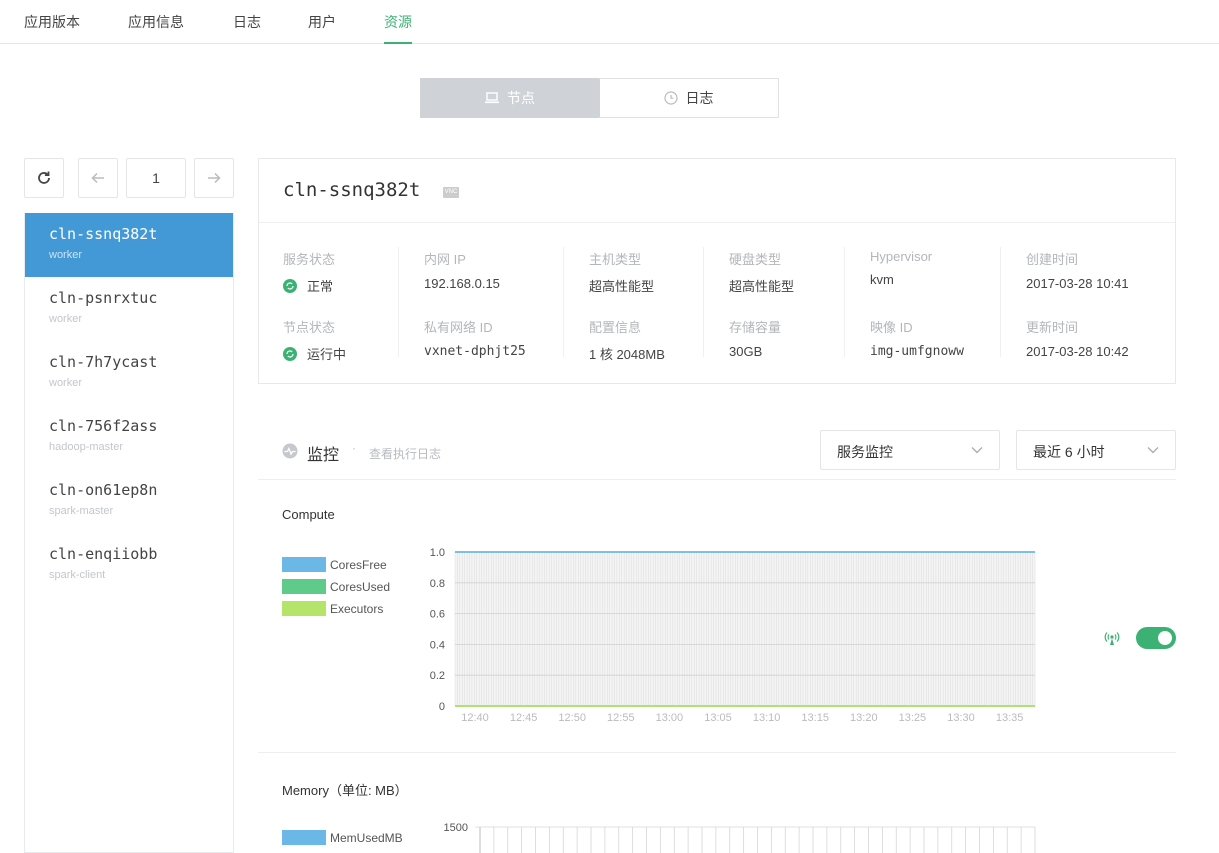  Describe the element at coordinates (437, 676) in the screenshot. I see `y-tick-label: 0.2` at that location.